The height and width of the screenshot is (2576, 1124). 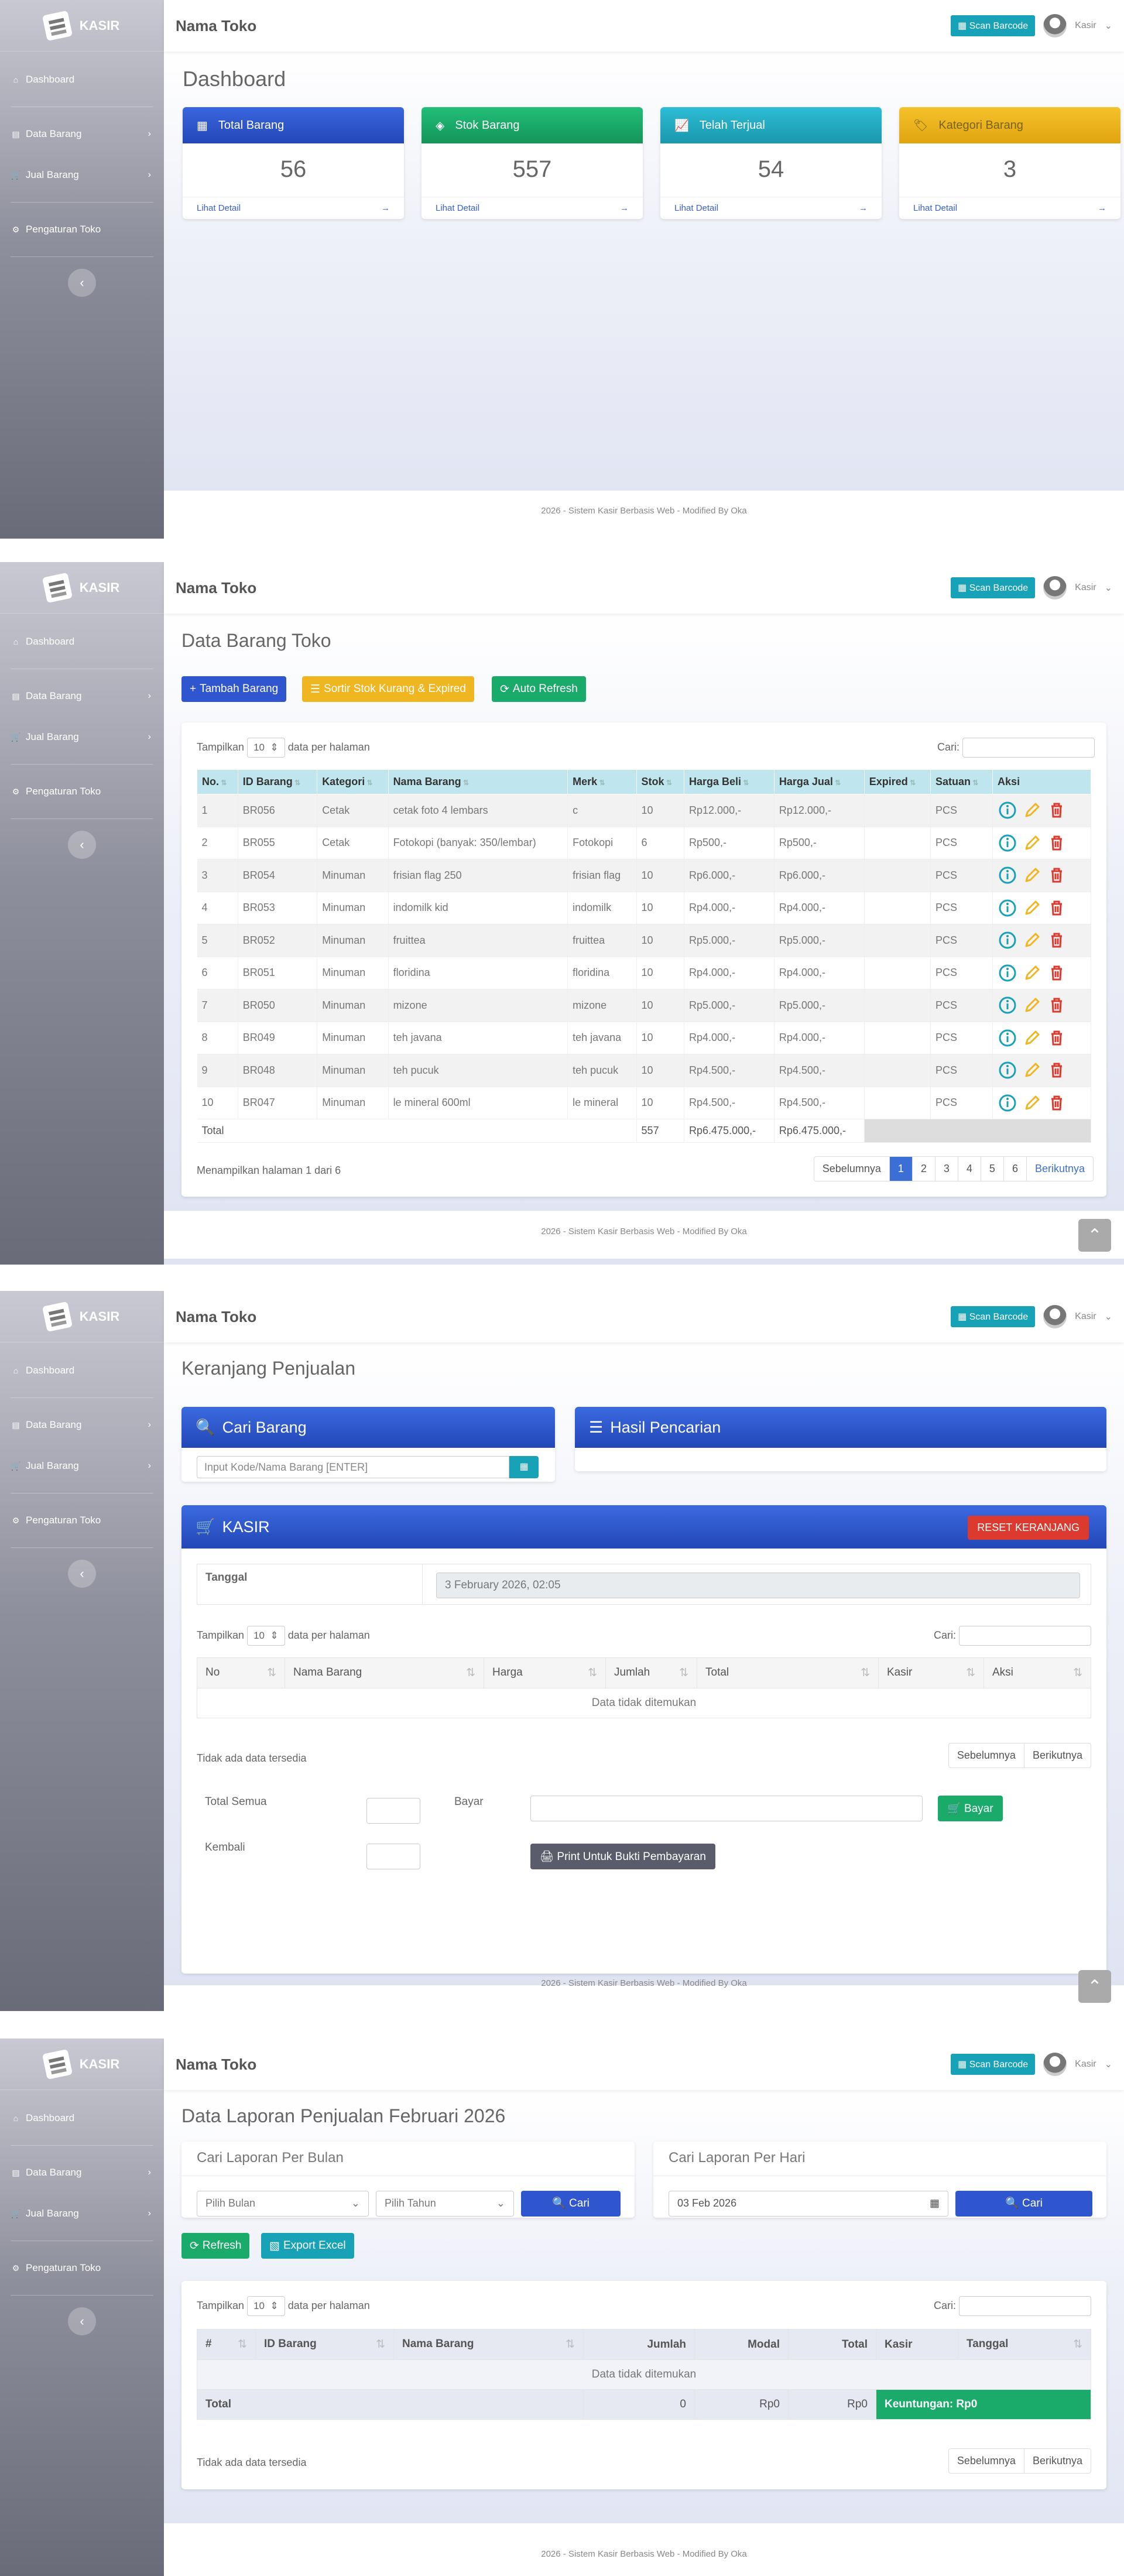 I want to click on barcode-search-button: ▦, so click(x=524, y=1467).